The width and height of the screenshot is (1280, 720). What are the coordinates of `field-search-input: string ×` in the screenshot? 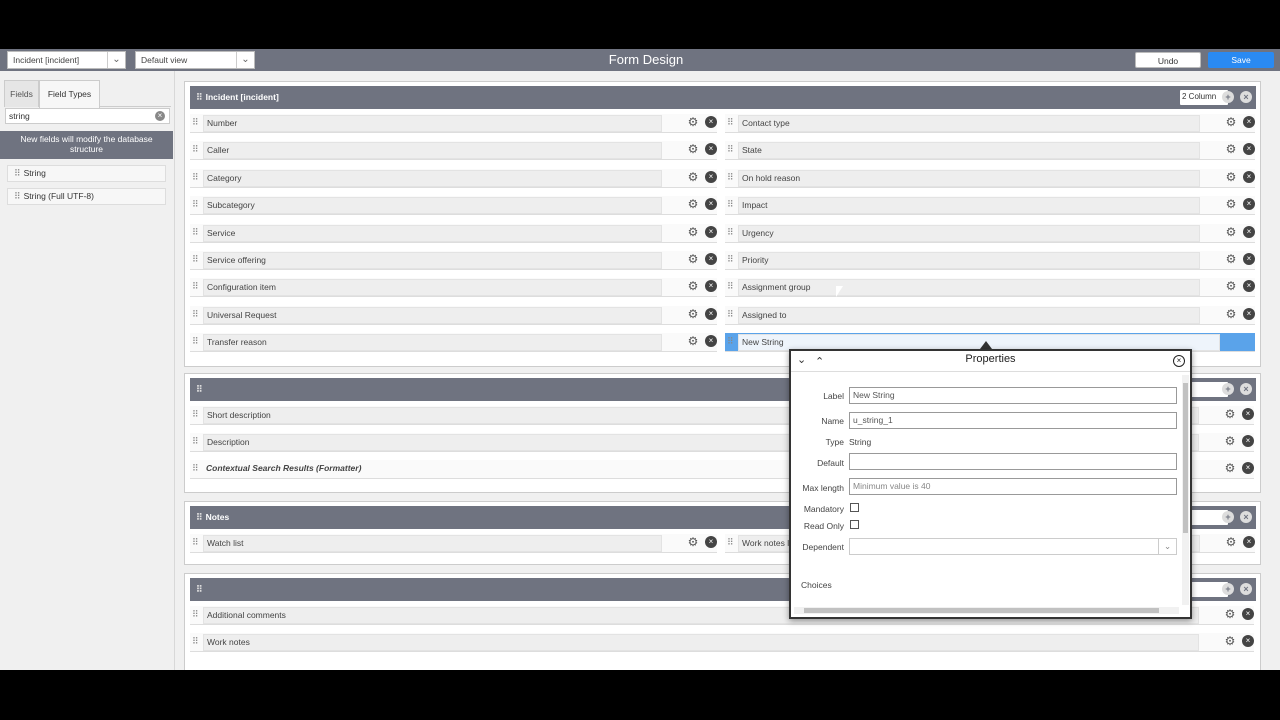 It's located at (87, 116).